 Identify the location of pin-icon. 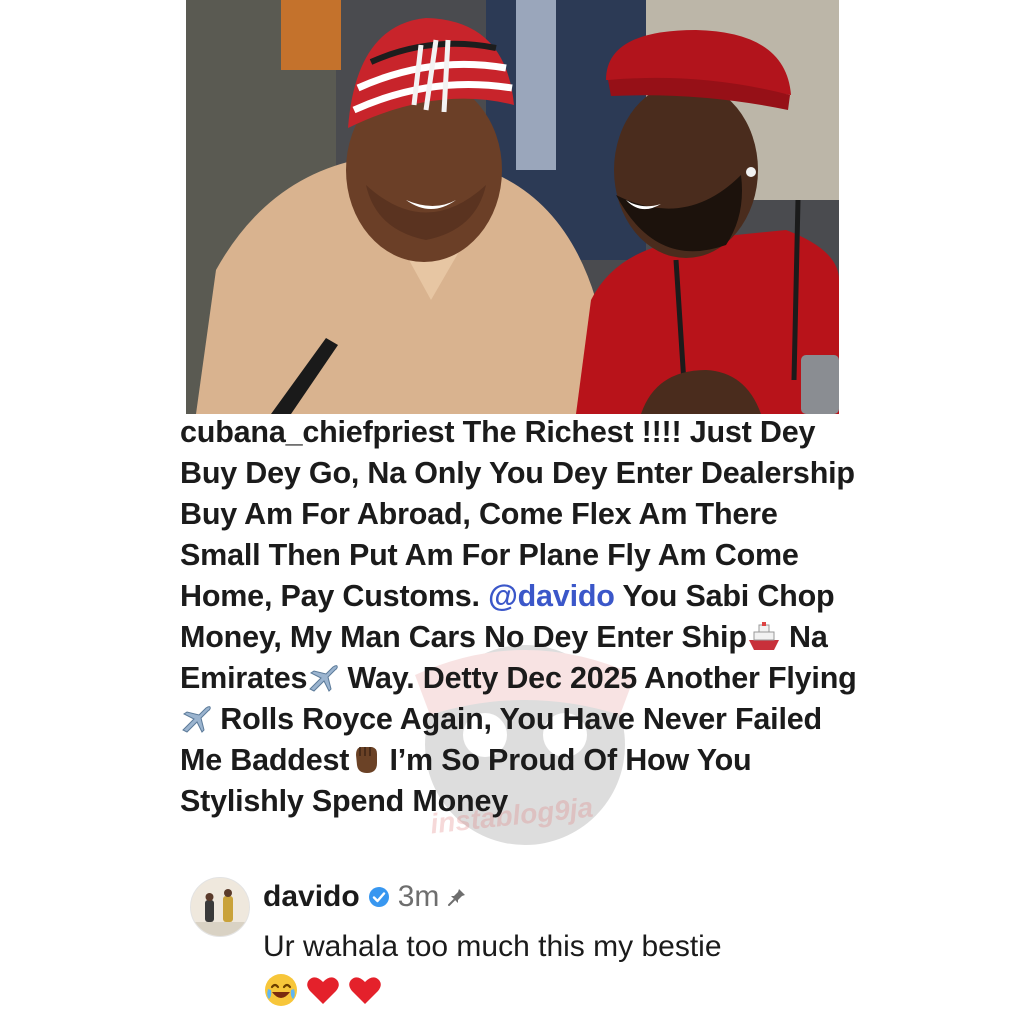
(457, 897).